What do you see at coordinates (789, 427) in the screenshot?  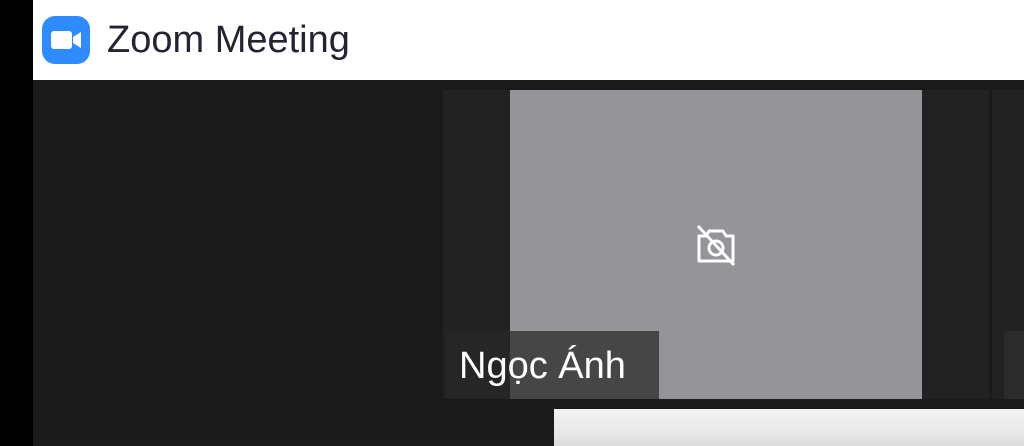 I see `participant-video-partial` at bounding box center [789, 427].